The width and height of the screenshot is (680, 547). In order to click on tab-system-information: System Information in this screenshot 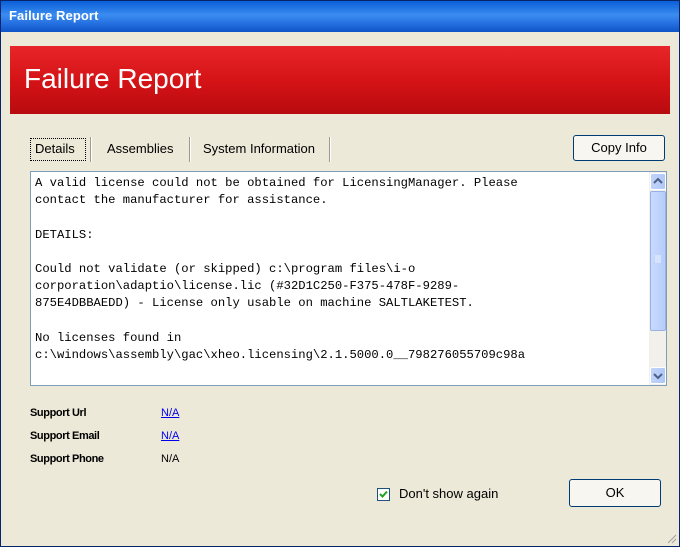, I will do `click(259, 149)`.